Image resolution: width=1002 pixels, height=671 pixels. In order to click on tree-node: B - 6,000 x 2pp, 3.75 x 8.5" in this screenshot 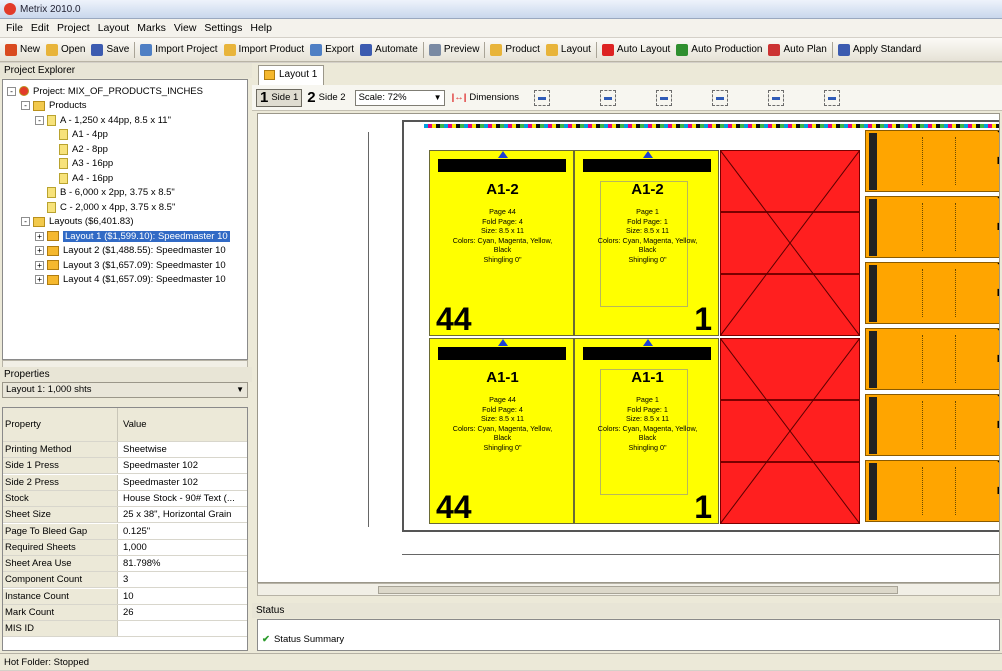, I will do `click(111, 193)`.